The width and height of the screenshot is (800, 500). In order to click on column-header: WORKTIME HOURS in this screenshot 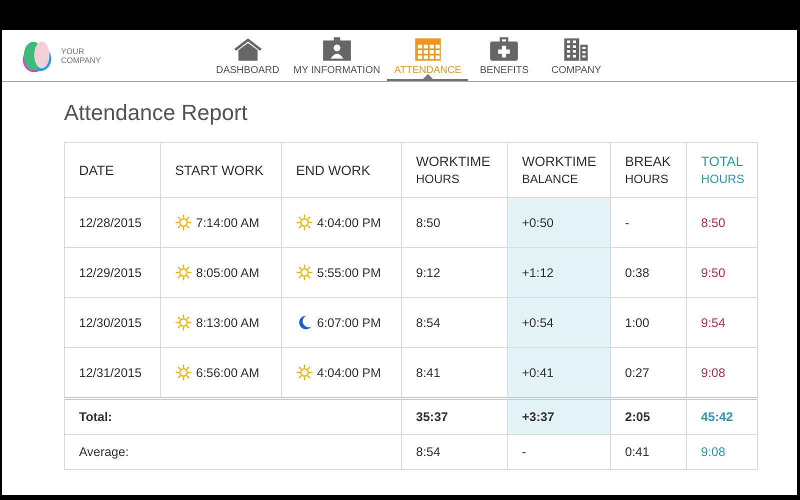, I will do `click(455, 170)`.